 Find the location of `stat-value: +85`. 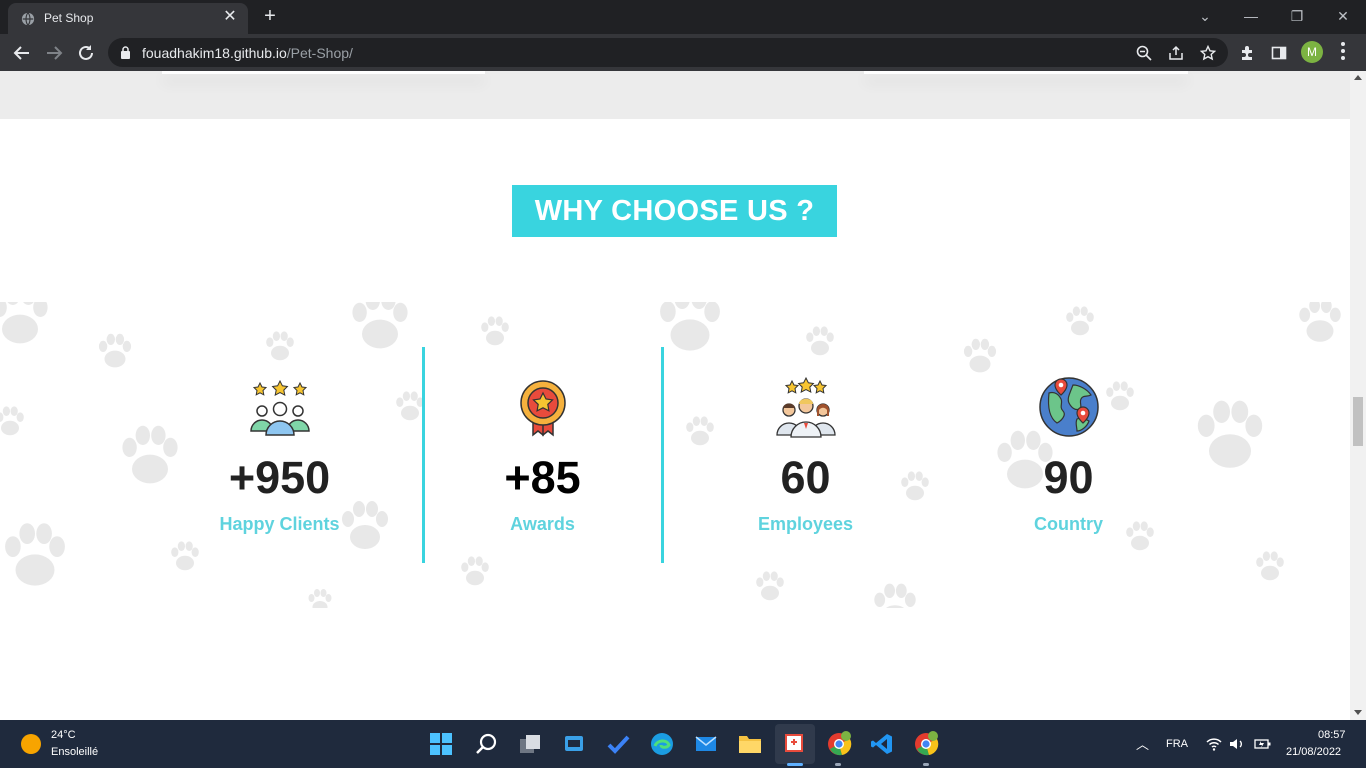

stat-value: +85 is located at coordinates (542, 477).